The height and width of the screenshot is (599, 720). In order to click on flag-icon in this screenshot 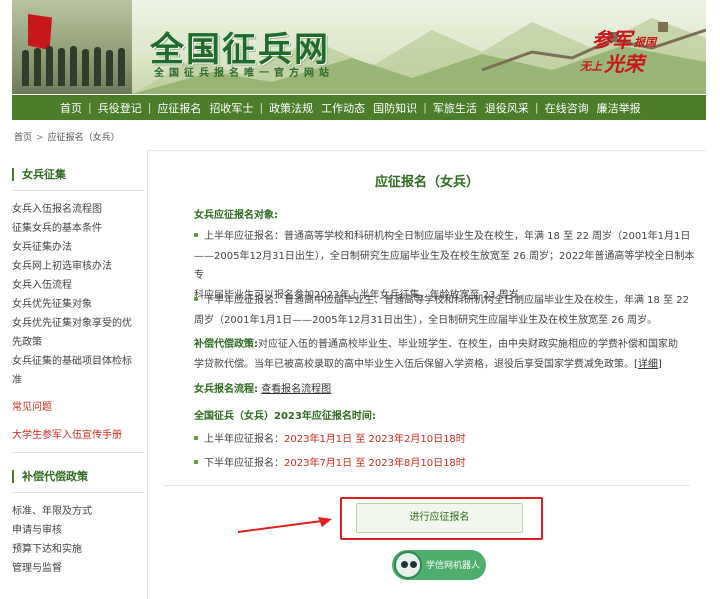, I will do `click(40, 32)`.